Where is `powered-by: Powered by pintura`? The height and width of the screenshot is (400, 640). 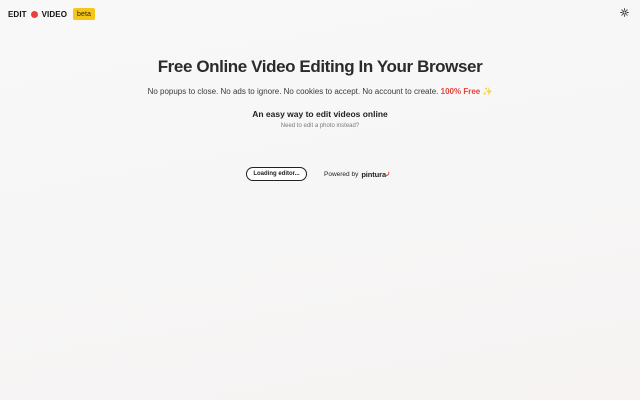 powered-by: Powered by pintura is located at coordinates (357, 174).